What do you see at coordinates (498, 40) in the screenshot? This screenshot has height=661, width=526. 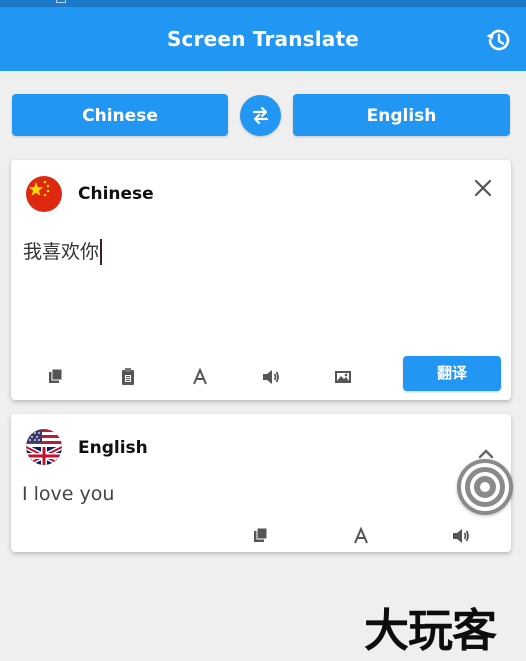 I see `history-icon` at bounding box center [498, 40].